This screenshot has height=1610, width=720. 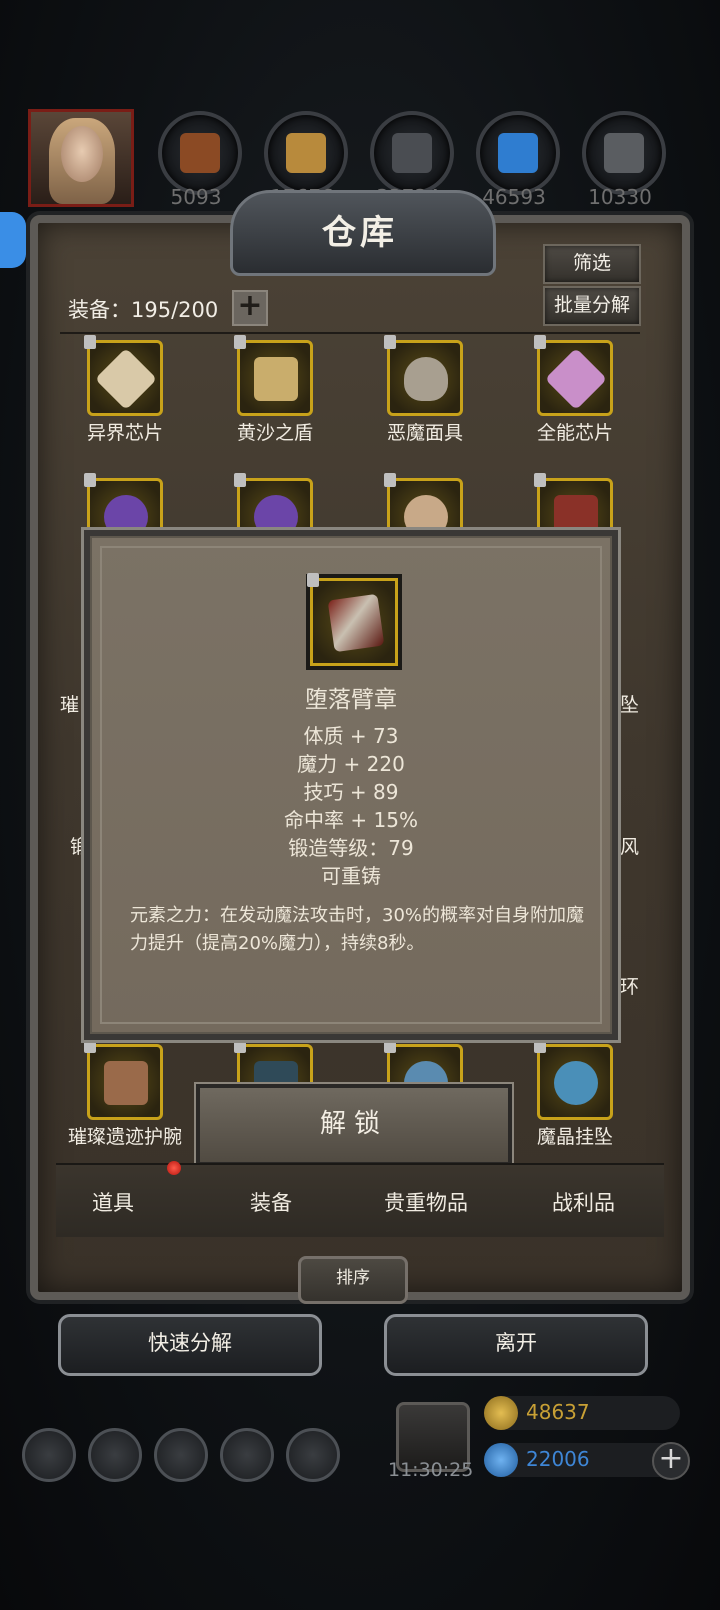 What do you see at coordinates (351, 876) in the screenshot?
I see `stat-line: 可重铸` at bounding box center [351, 876].